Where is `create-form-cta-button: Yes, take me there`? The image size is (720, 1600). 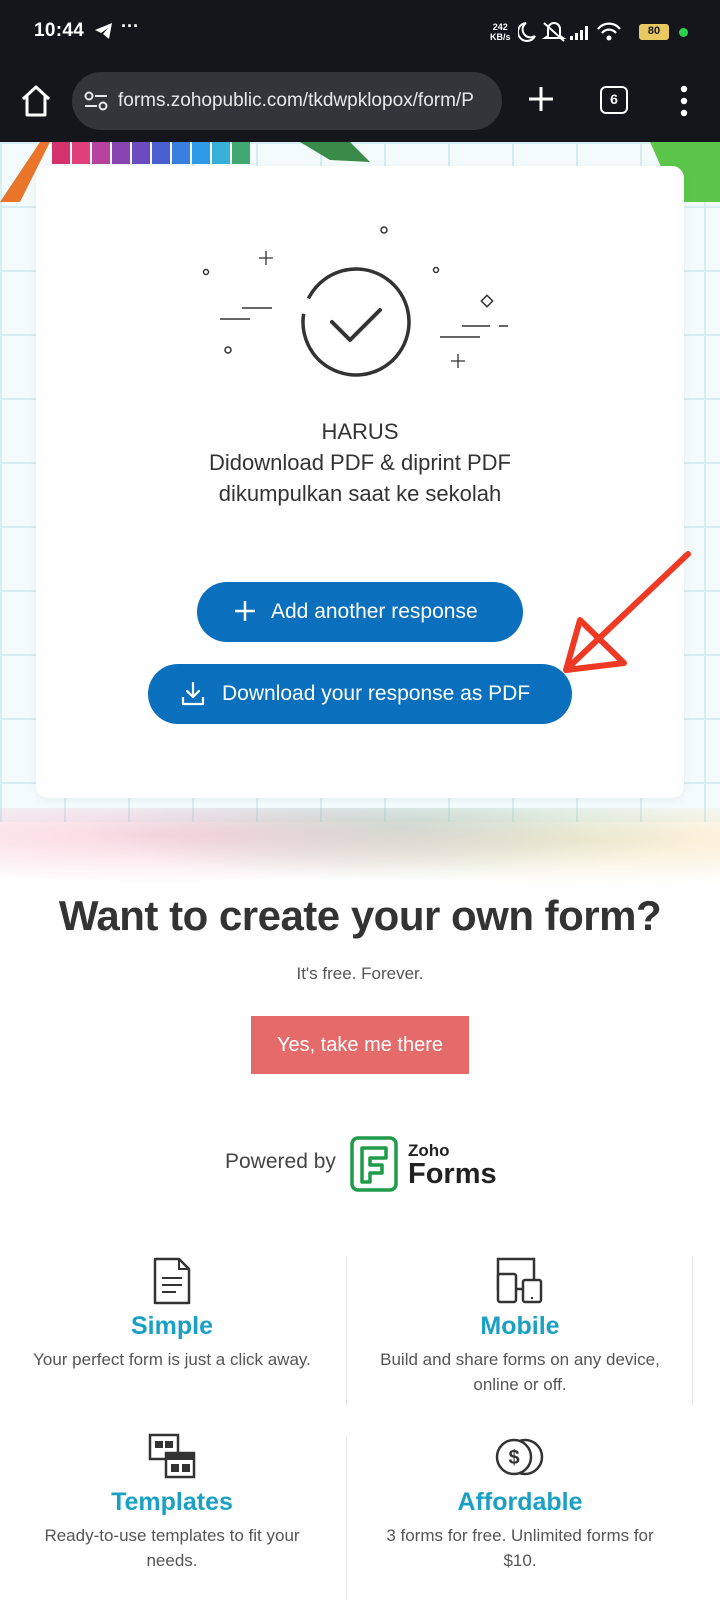
create-form-cta-button: Yes, take me there is located at coordinates (360, 1045).